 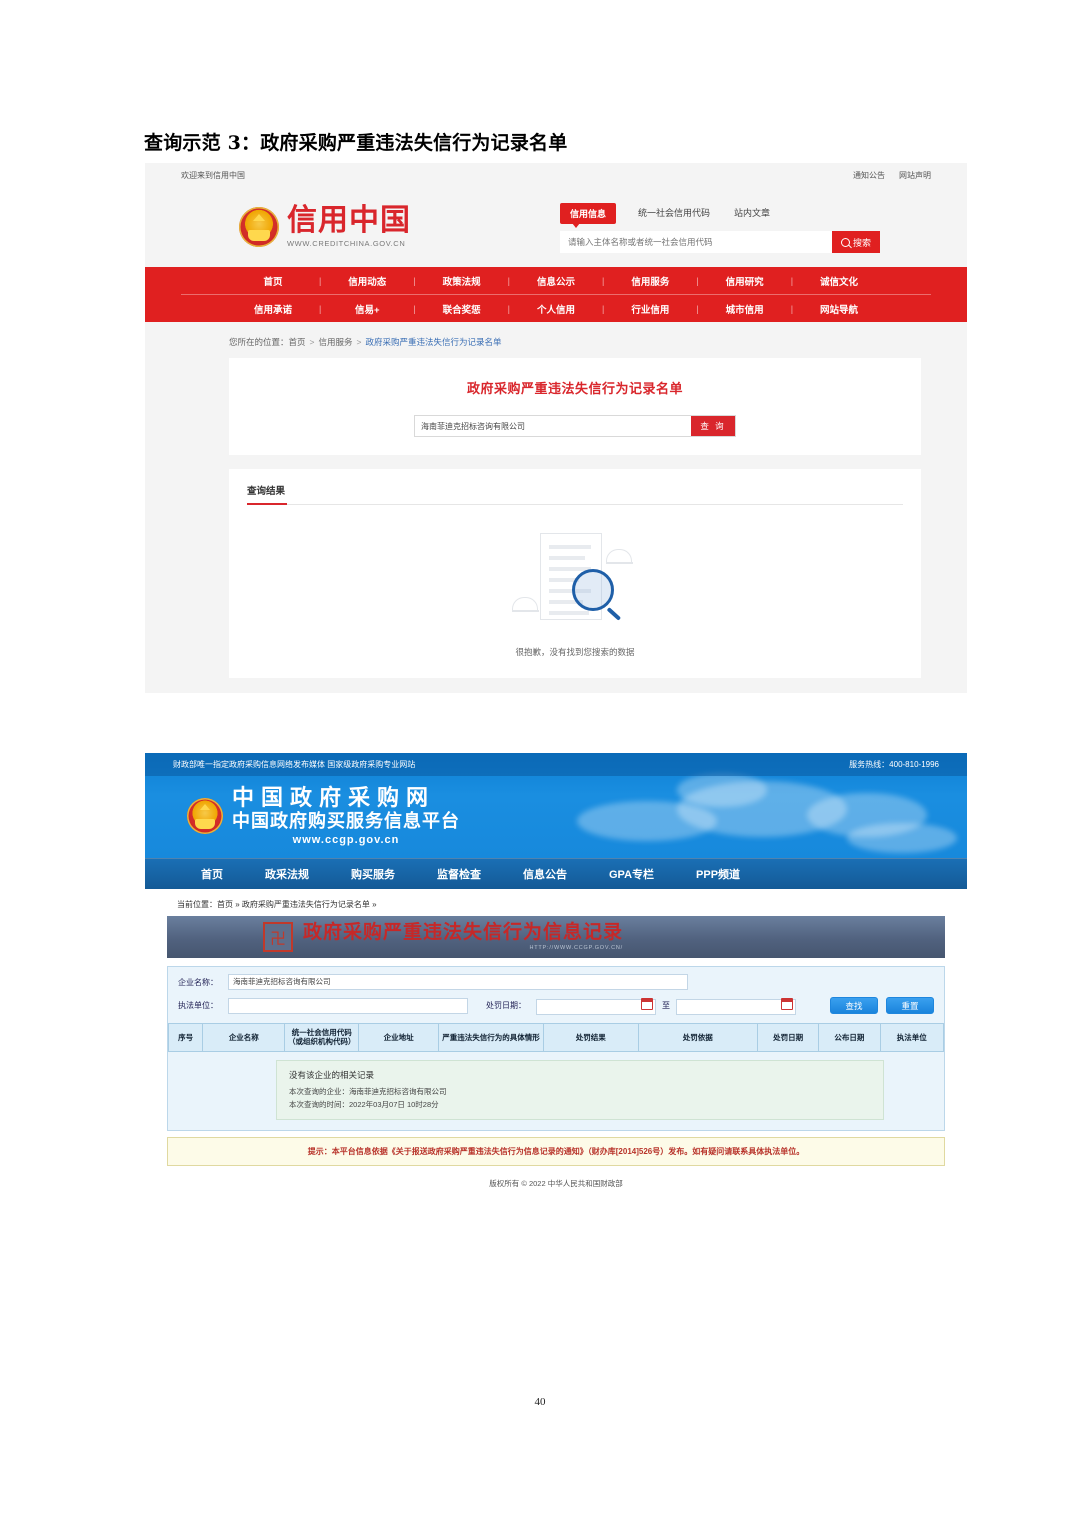 What do you see at coordinates (556, 811) in the screenshot?
I see `ccgp-logo: 中国政府采购网 中国政府购买服务信息平台 www.ccgp.gov.cn` at bounding box center [556, 811].